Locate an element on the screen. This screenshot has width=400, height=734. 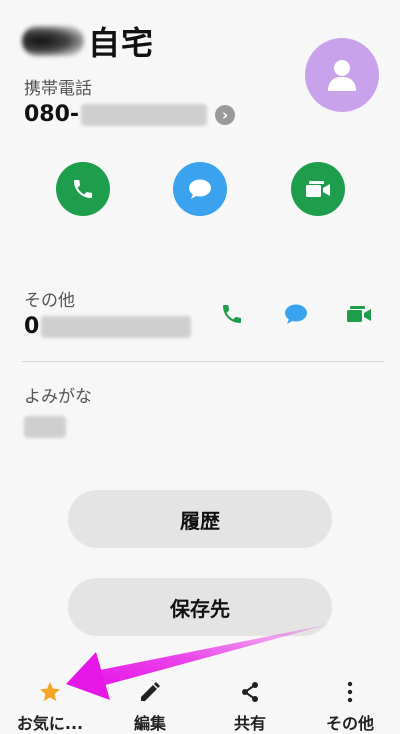
save-to-button: 保存先 is located at coordinates (200, 607).